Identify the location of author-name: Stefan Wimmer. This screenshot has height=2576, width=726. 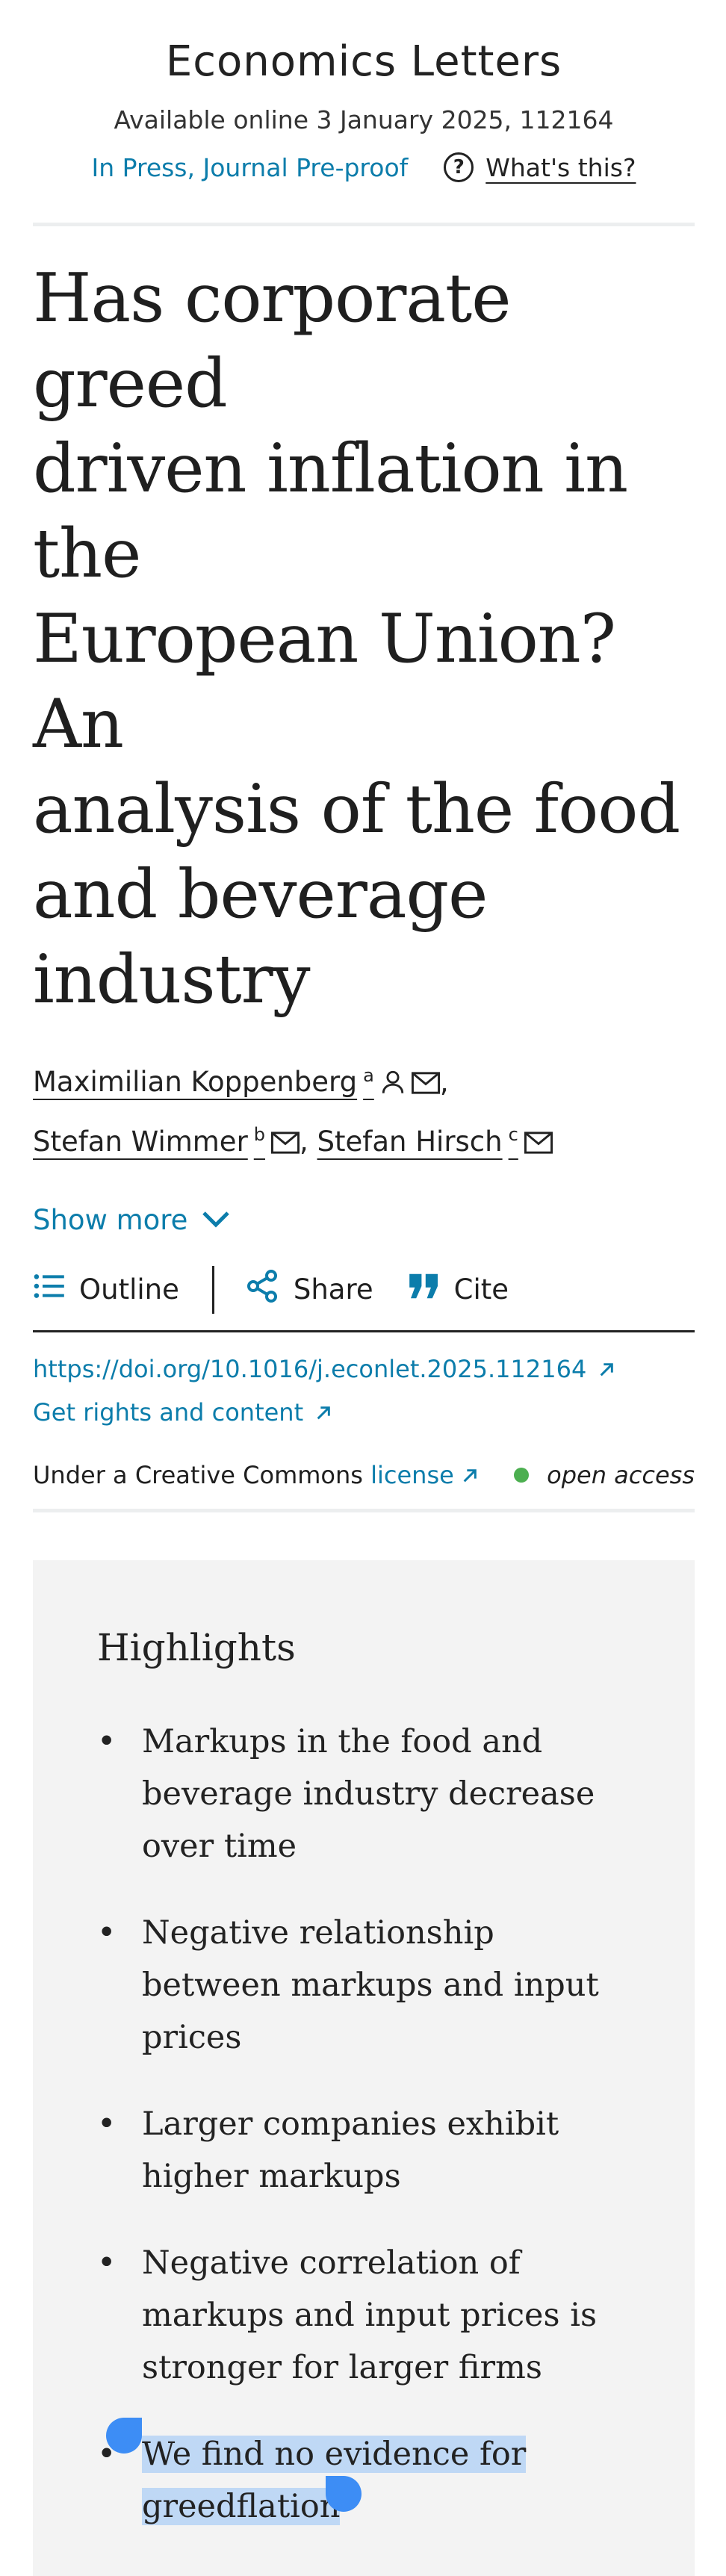
(140, 1141).